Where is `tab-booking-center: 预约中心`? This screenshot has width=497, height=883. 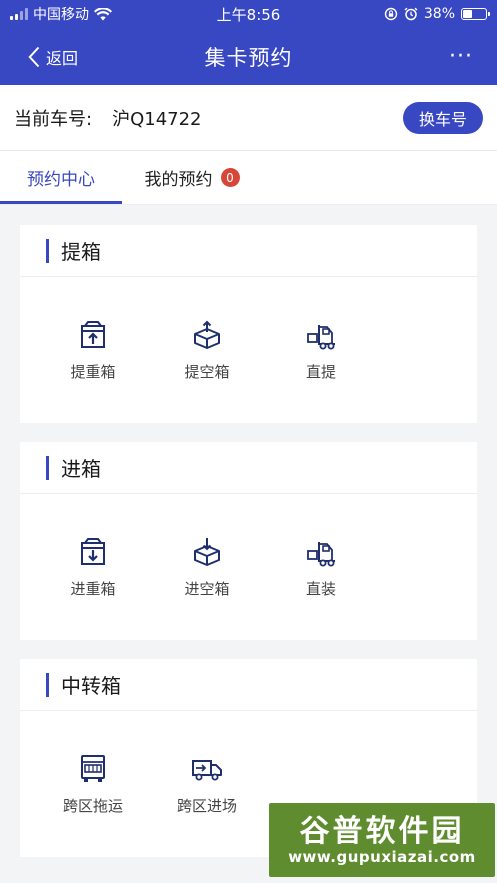
tab-booking-center: 预约中心 is located at coordinates (61, 177).